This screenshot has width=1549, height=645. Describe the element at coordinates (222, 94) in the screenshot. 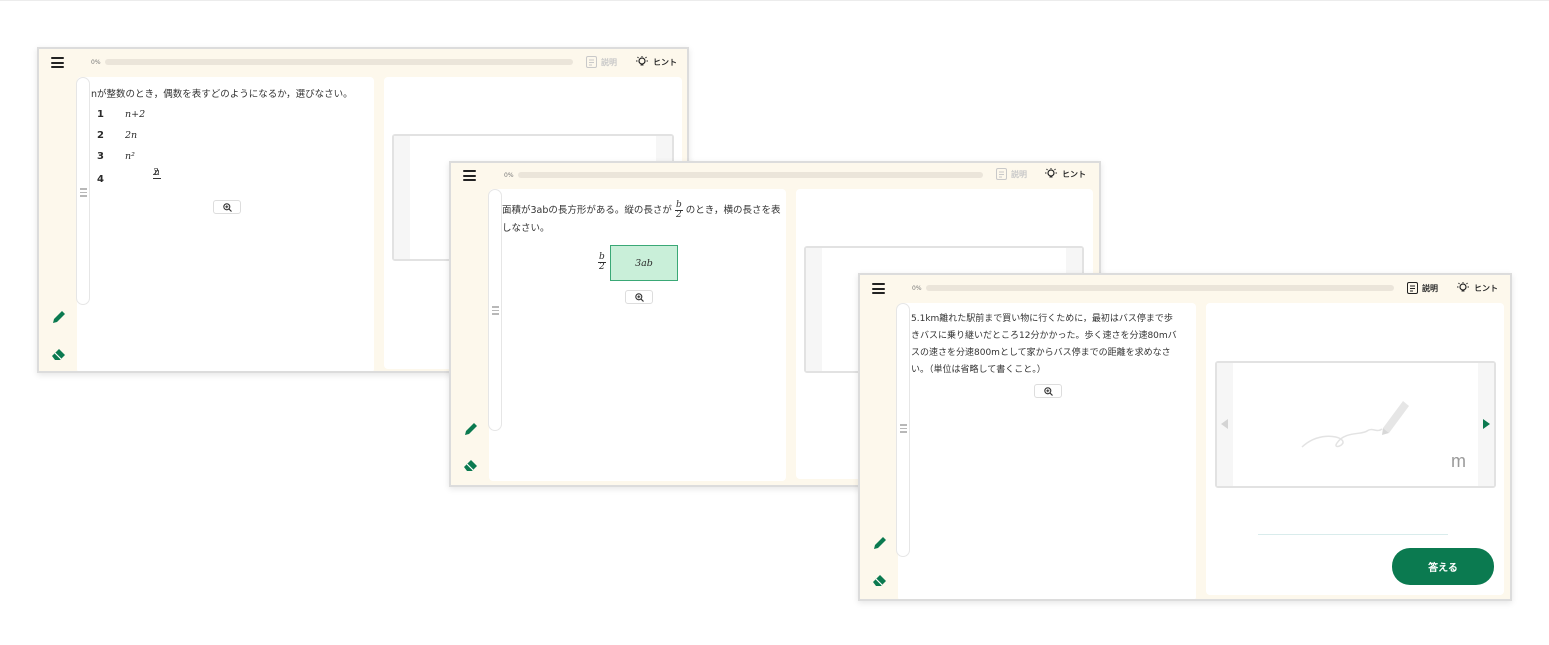

I see `question-text: nが整数のとき，偶数を表すどのようになるか，選びなさい。` at that location.